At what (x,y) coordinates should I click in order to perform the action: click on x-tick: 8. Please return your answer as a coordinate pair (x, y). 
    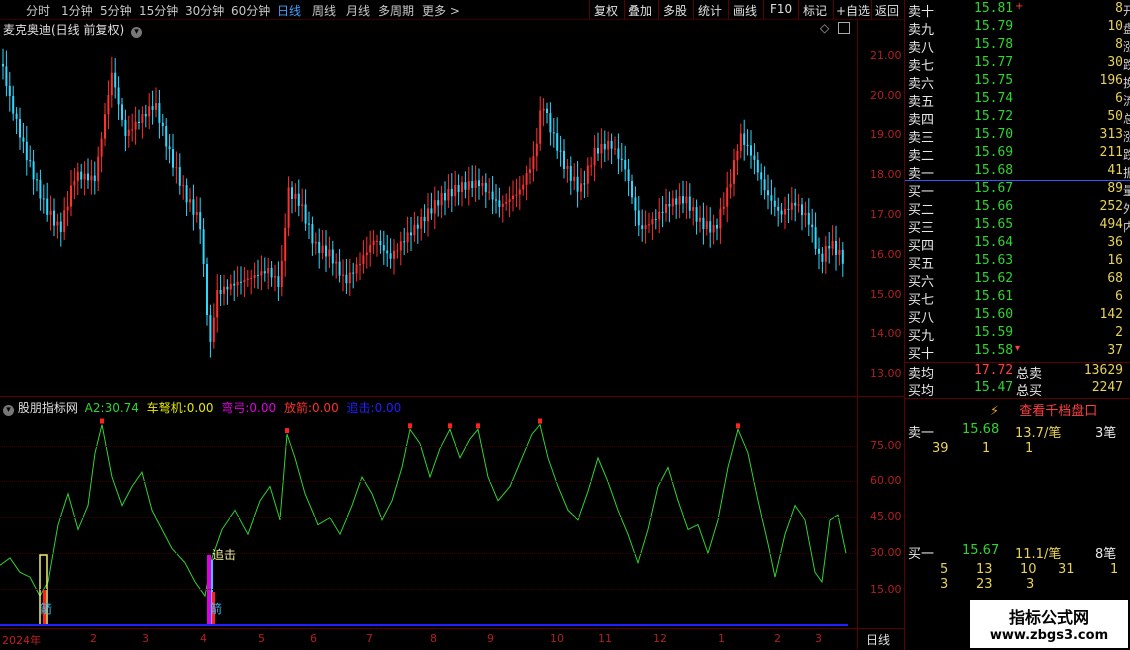
    Looking at the image, I should click on (433, 638).